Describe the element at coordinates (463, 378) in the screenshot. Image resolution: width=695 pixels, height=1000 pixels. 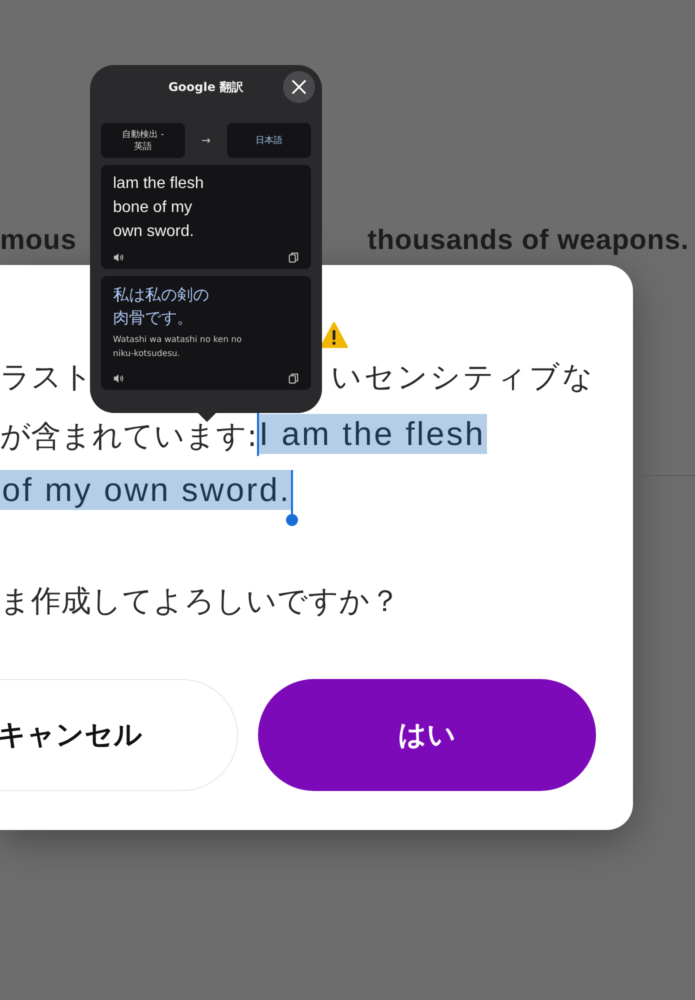
I see `message-text: いセンシティブな` at that location.